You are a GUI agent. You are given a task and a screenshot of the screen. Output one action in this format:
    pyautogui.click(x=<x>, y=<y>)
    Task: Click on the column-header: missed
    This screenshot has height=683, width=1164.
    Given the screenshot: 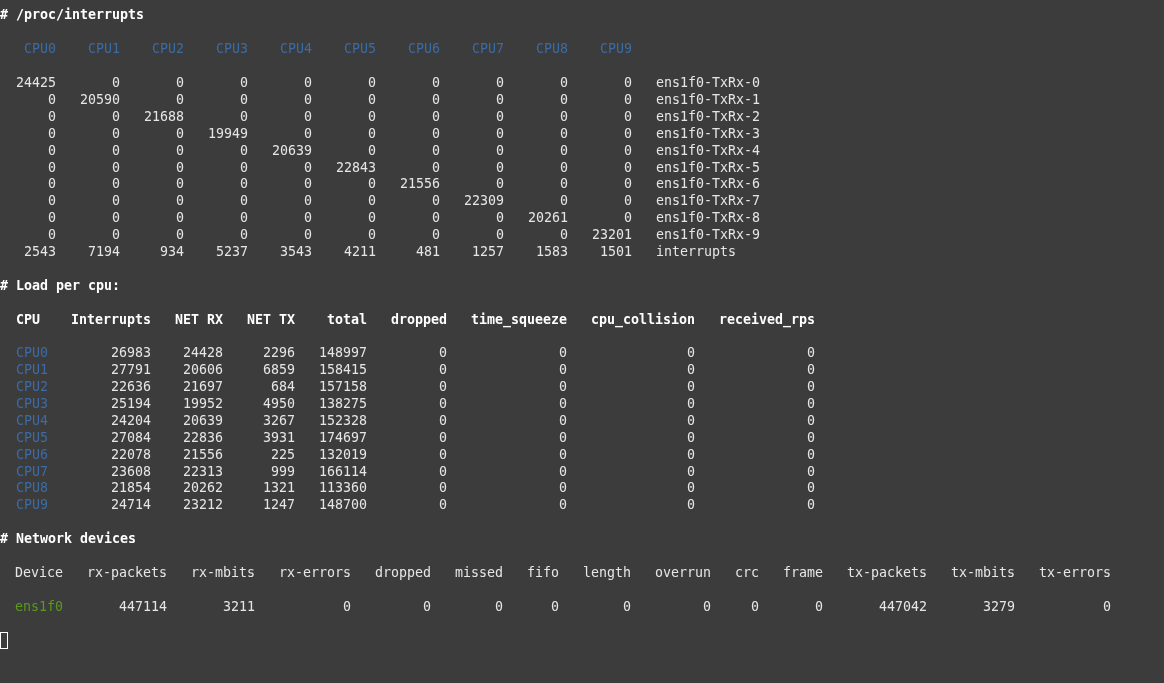 What is the action you would take?
    pyautogui.click(x=478, y=572)
    